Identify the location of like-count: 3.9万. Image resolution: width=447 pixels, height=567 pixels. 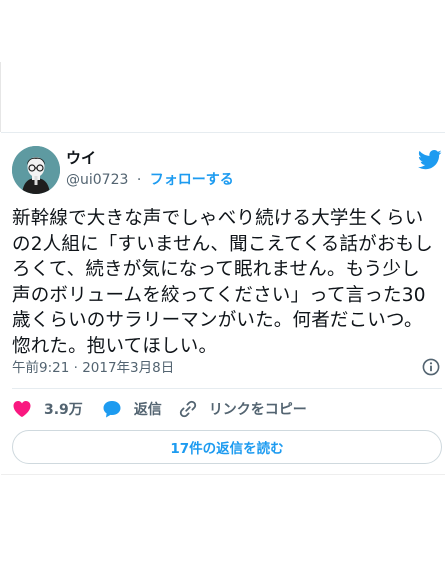
(63, 410).